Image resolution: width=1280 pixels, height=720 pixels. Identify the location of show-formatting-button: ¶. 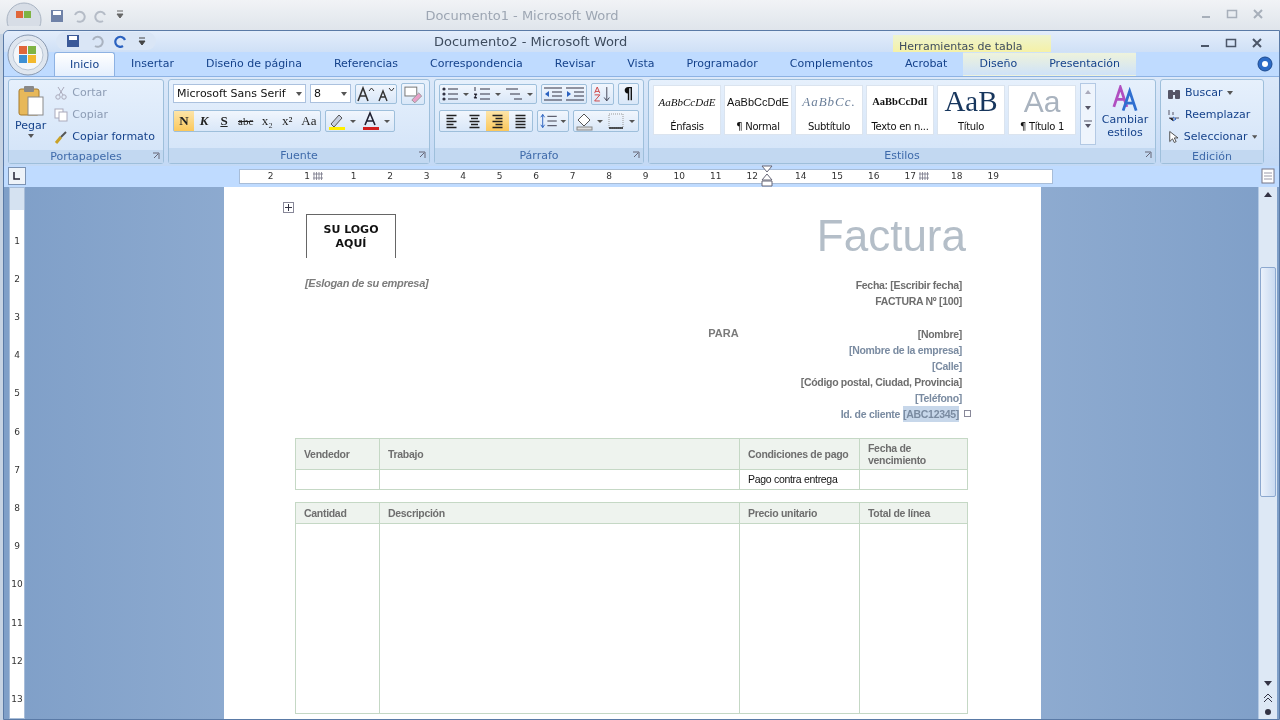
(628, 93).